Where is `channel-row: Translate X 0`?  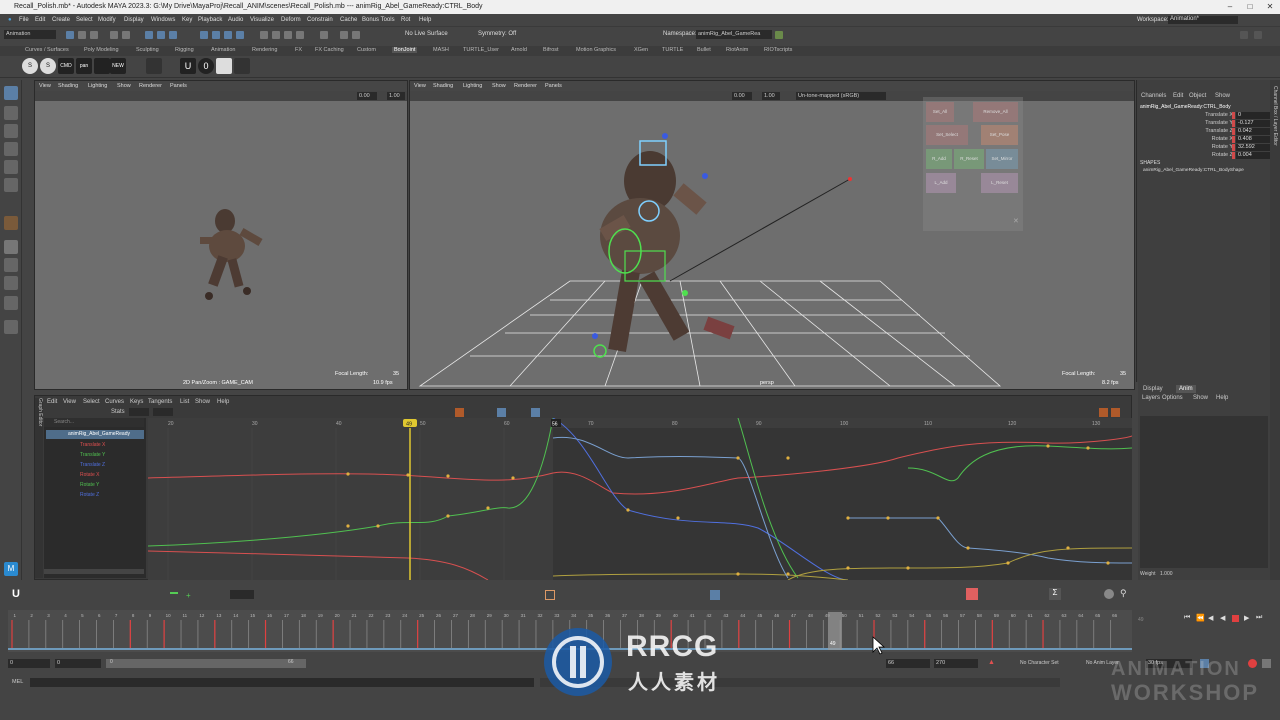 channel-row: Translate X 0 is located at coordinates (1204, 116).